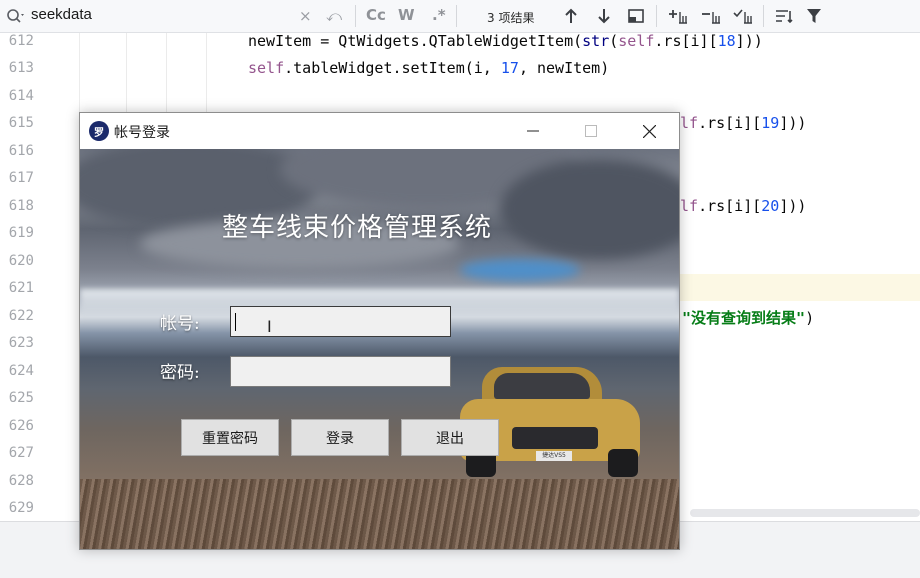 This screenshot has height=578, width=920. I want to click on app-logo-icon: 罗, so click(99, 131).